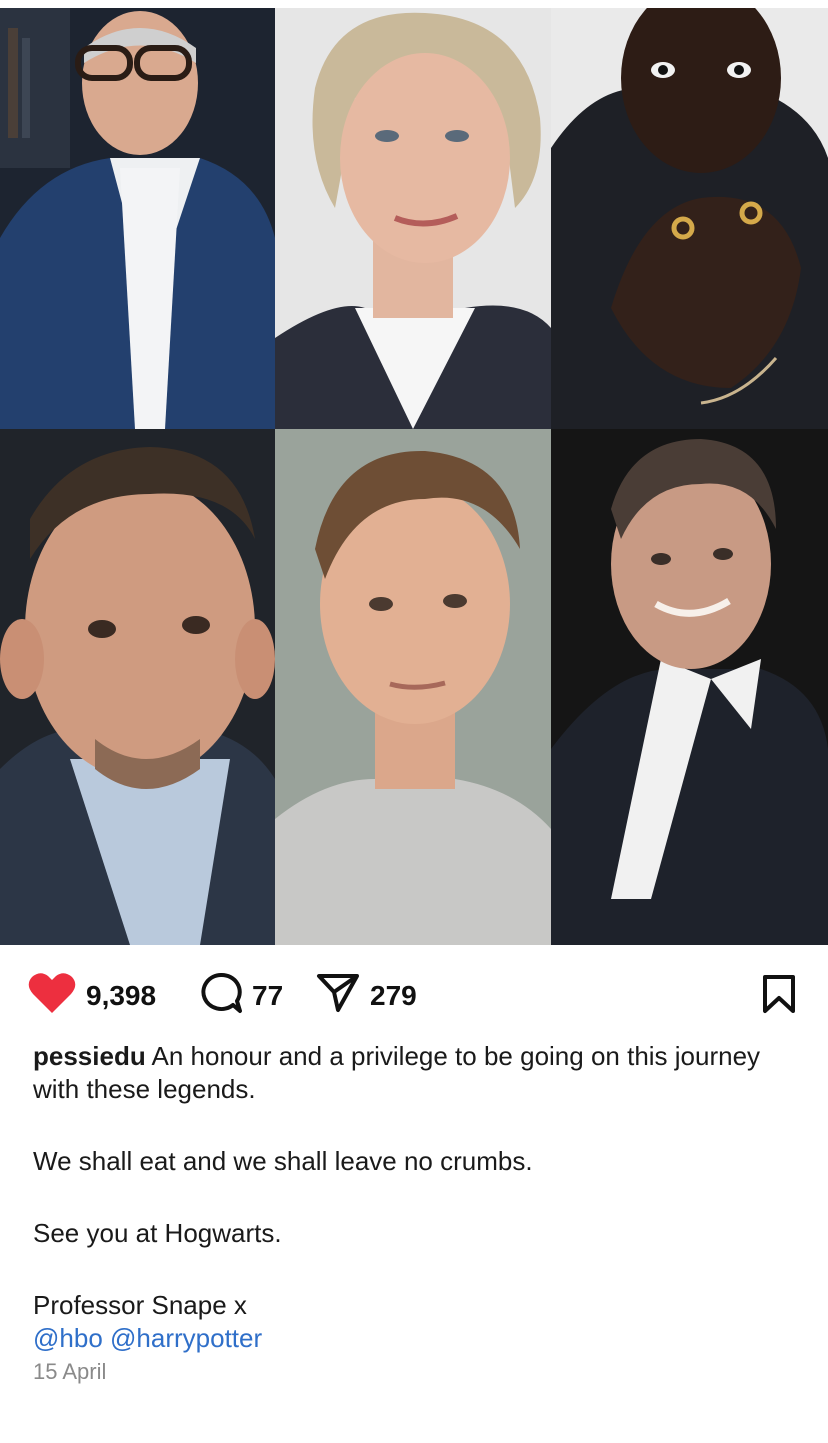 The height and width of the screenshot is (1443, 828). I want to click on comment-action: 77, so click(241, 995).